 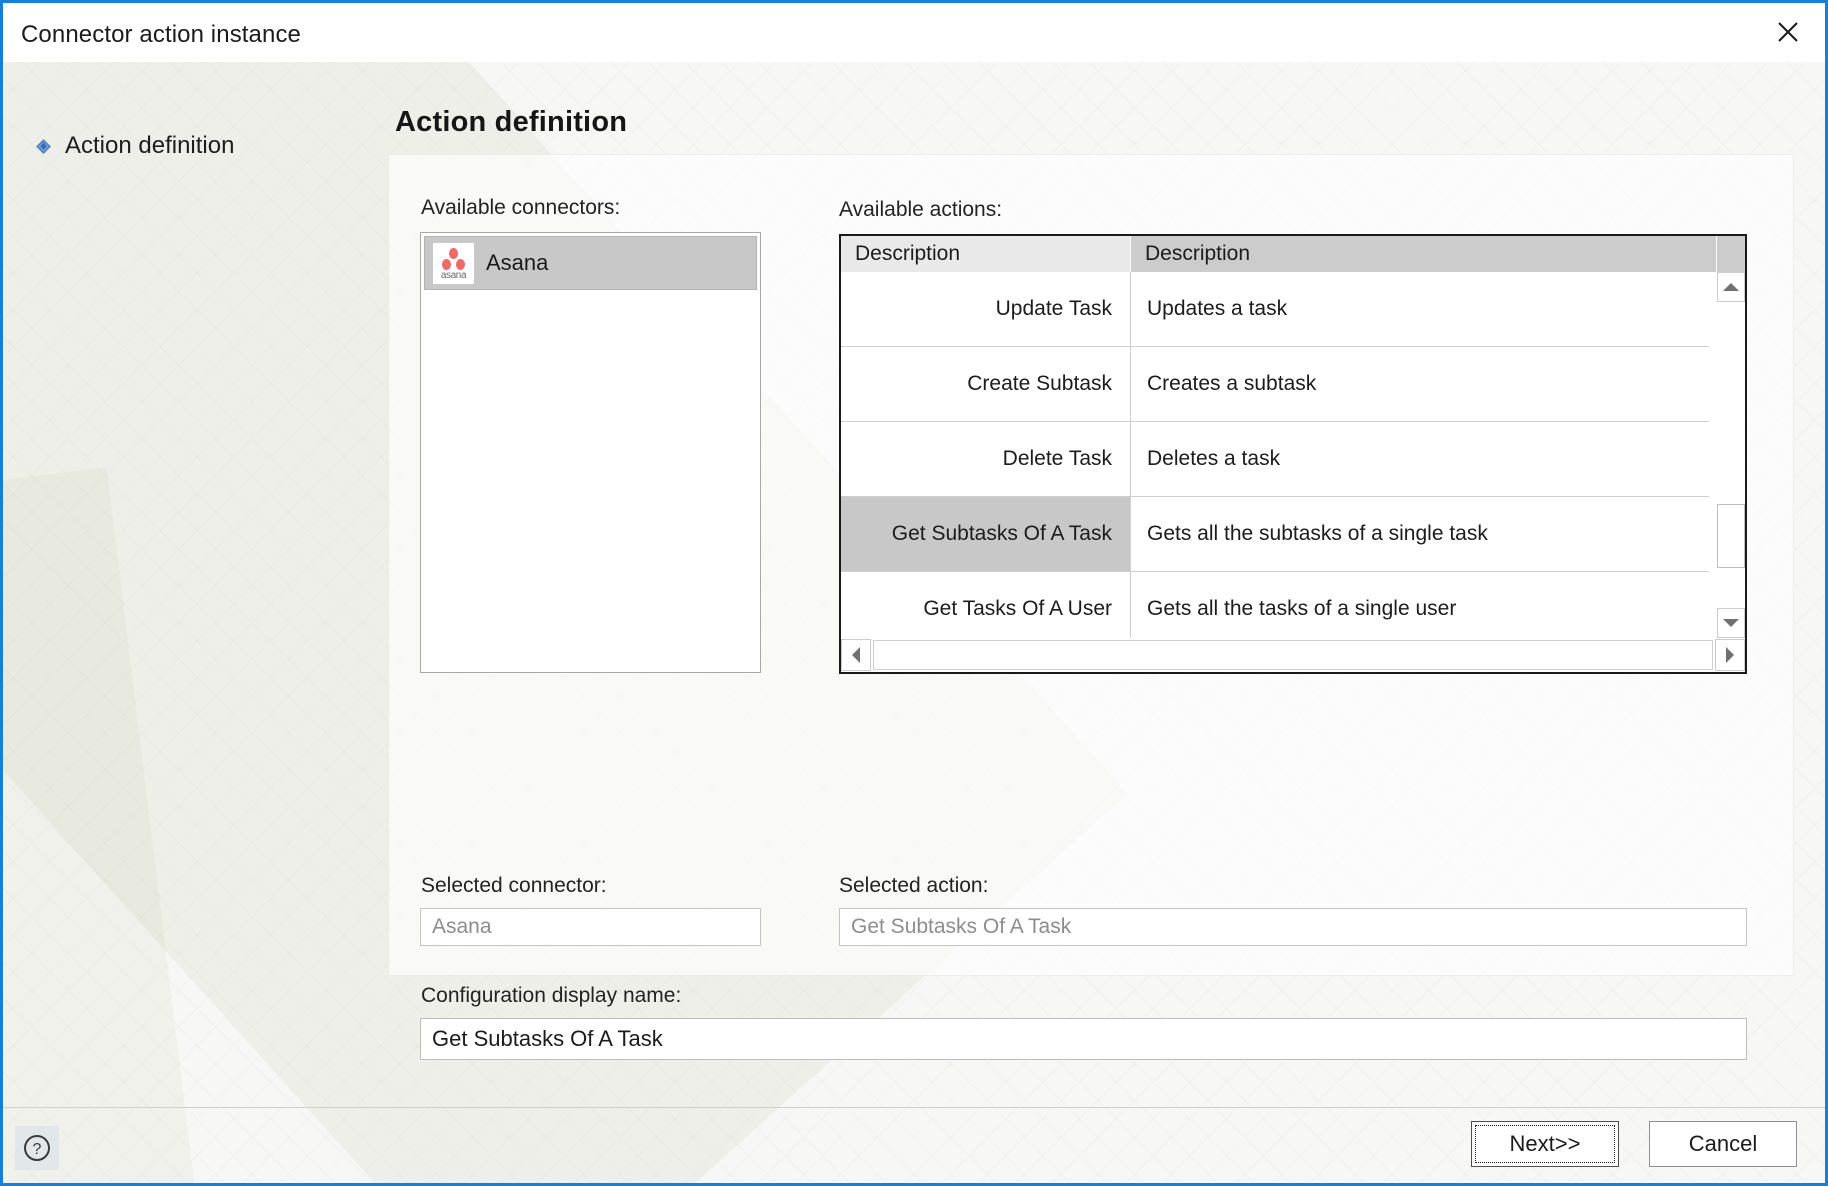 What do you see at coordinates (1420, 309) in the screenshot?
I see `table-cell-description: Updates a task` at bounding box center [1420, 309].